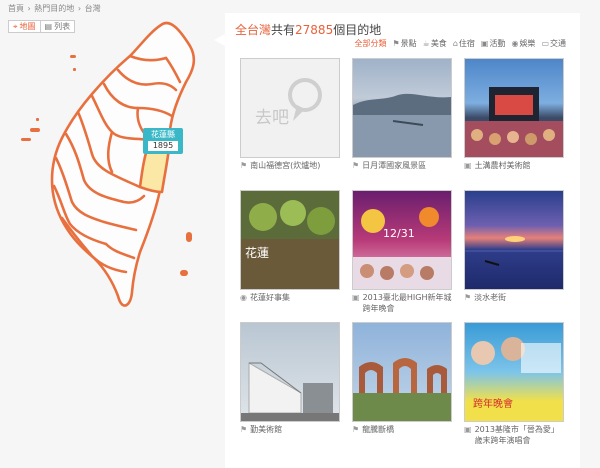  What do you see at coordinates (37, 119) in the screenshot?
I see `island-penghu-north` at bounding box center [37, 119].